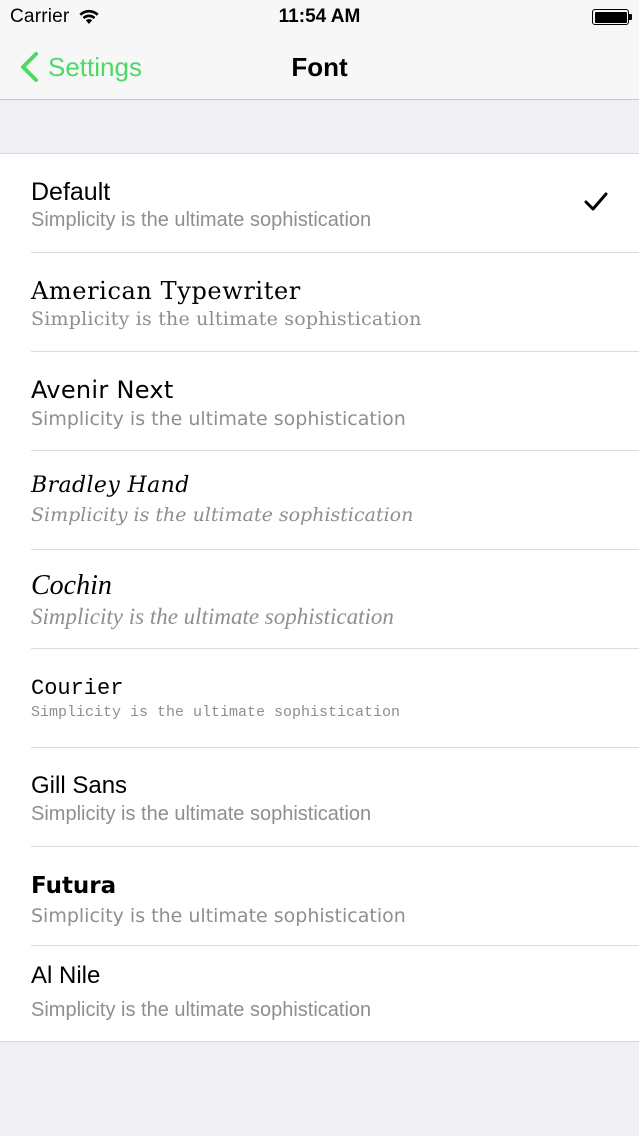 The width and height of the screenshot is (639, 1136). What do you see at coordinates (110, 485) in the screenshot?
I see `font-name: Bradley Hand` at bounding box center [110, 485].